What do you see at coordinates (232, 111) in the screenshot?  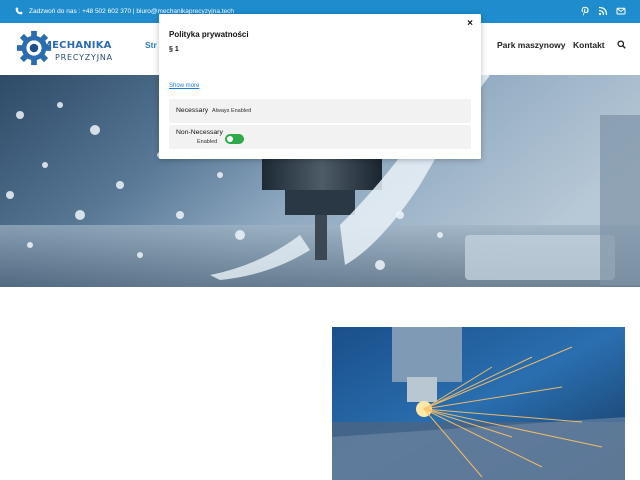 I see `necessary-status: Always Enabled` at bounding box center [232, 111].